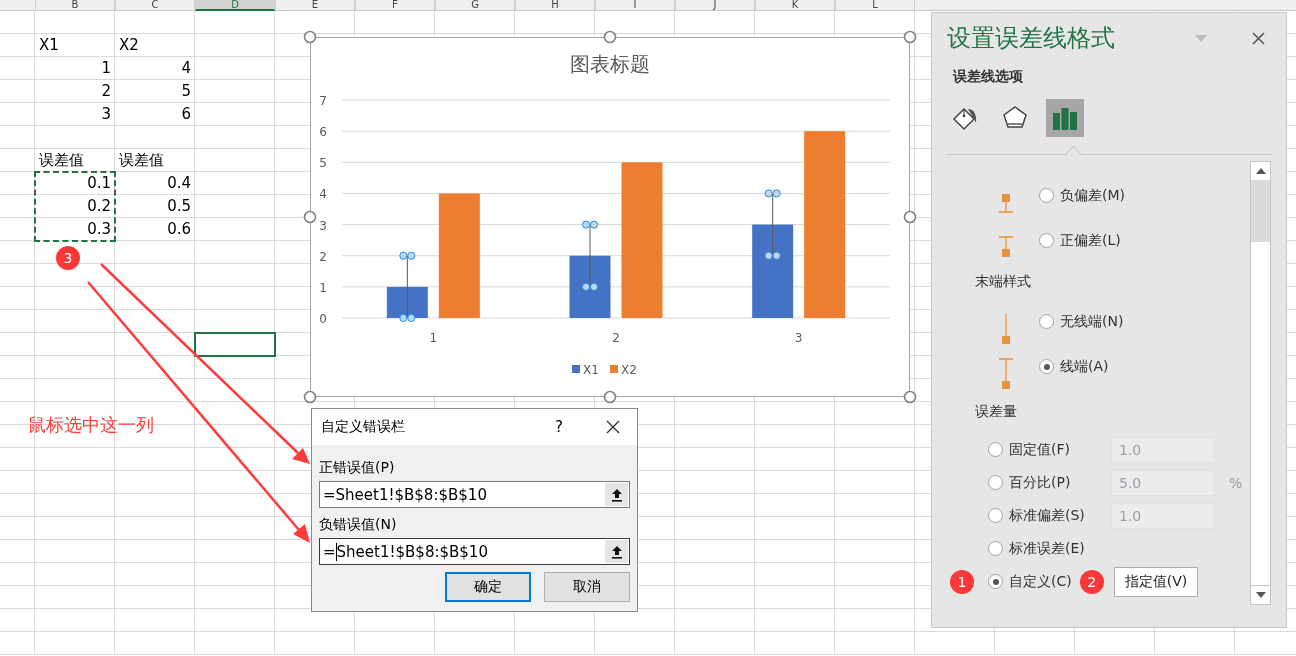  I want to click on scroll-thumb, so click(1260, 211).